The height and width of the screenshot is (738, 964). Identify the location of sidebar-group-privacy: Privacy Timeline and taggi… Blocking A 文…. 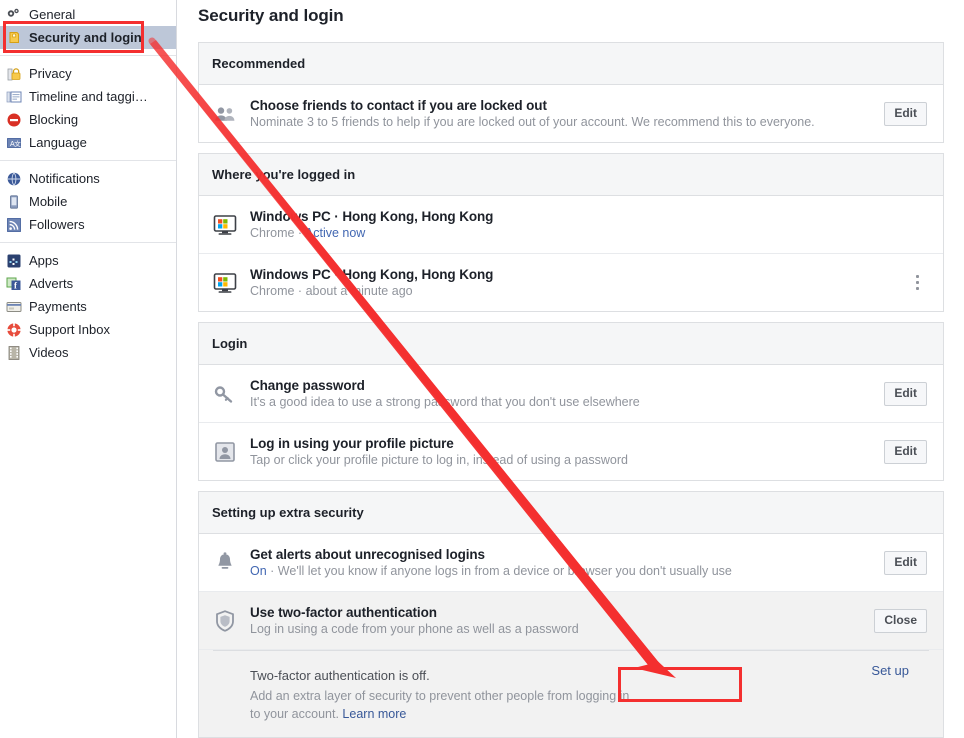
(88, 108).